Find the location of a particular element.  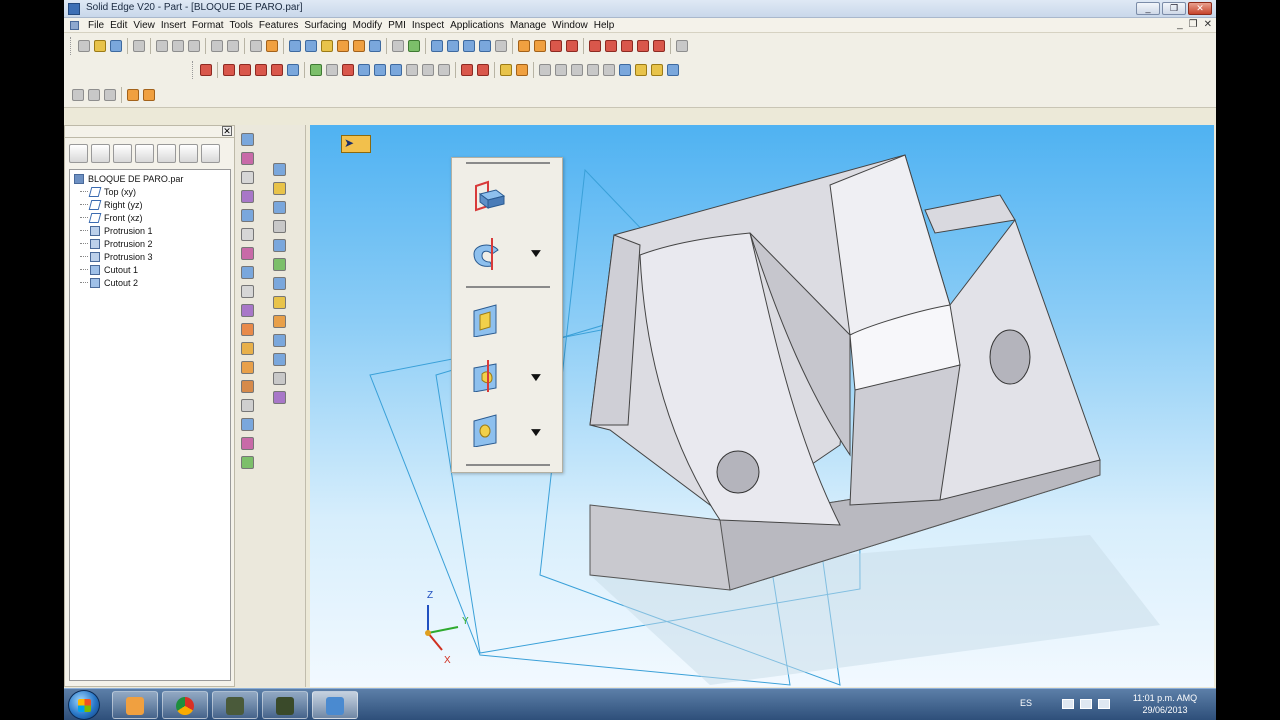

tab-properties-icon is located at coordinates (210, 153).